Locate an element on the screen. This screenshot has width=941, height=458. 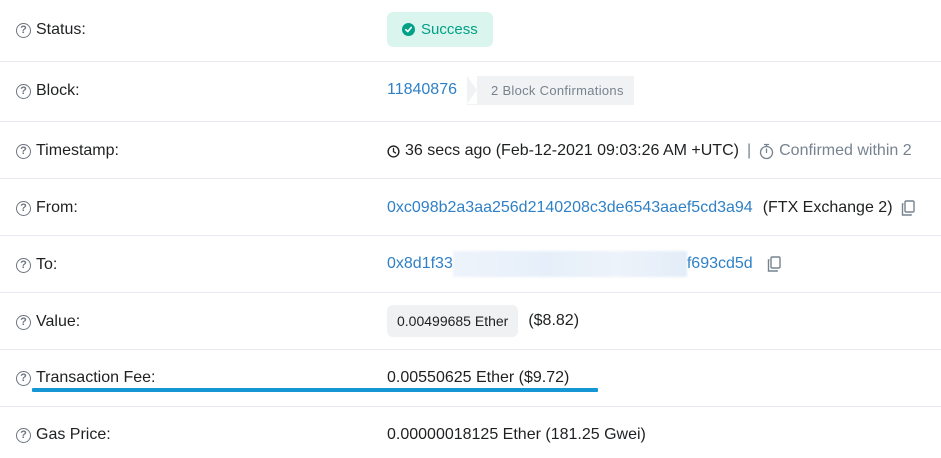
gas-amount: 0.00000018125 Ether (181.25 Gwei) is located at coordinates (516, 434).